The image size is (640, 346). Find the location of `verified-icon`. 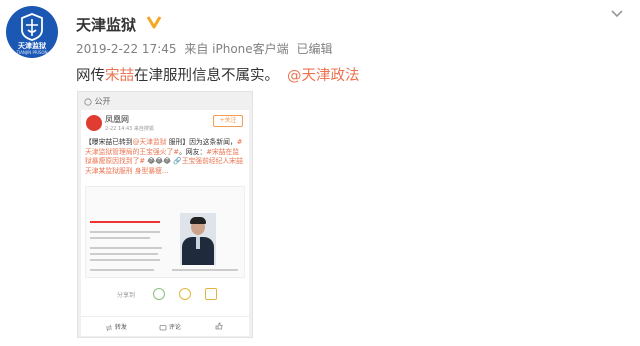

verified-icon is located at coordinates (154, 22).